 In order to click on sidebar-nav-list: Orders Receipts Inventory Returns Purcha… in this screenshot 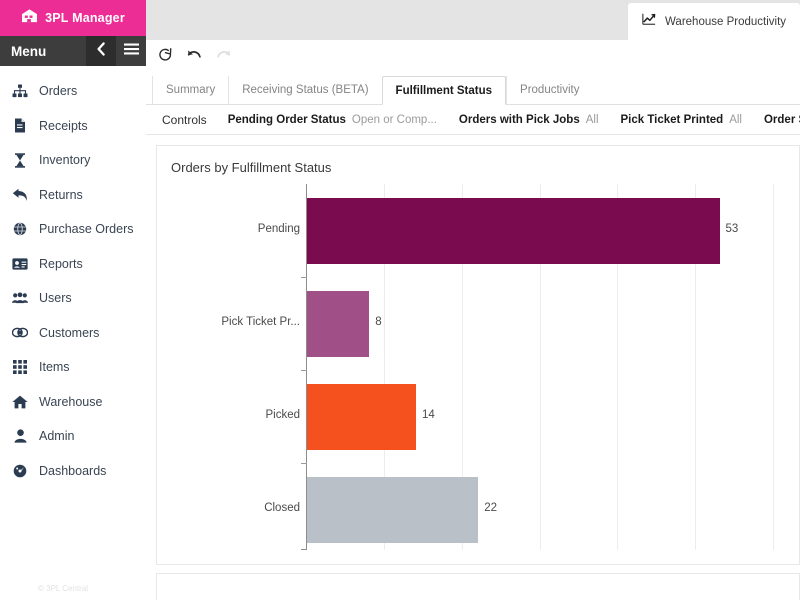, I will do `click(73, 277)`.